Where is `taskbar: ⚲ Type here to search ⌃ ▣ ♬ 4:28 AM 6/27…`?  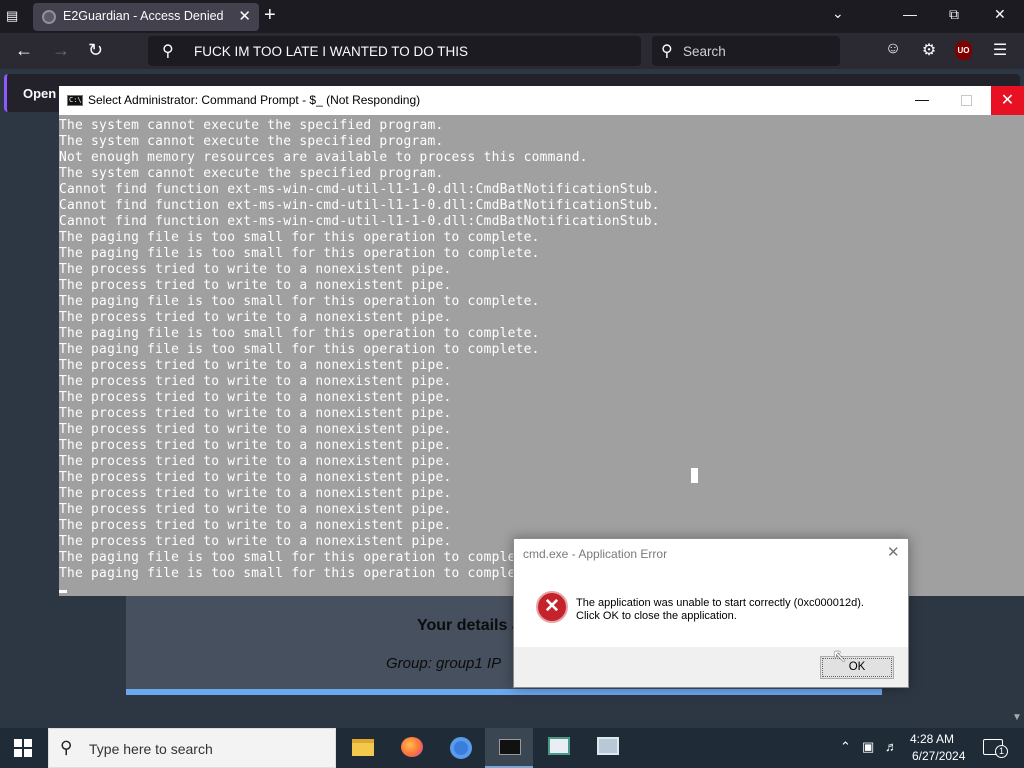 taskbar: ⚲ Type here to search ⌃ ▣ ♬ 4:28 AM 6/27… is located at coordinates (512, 748).